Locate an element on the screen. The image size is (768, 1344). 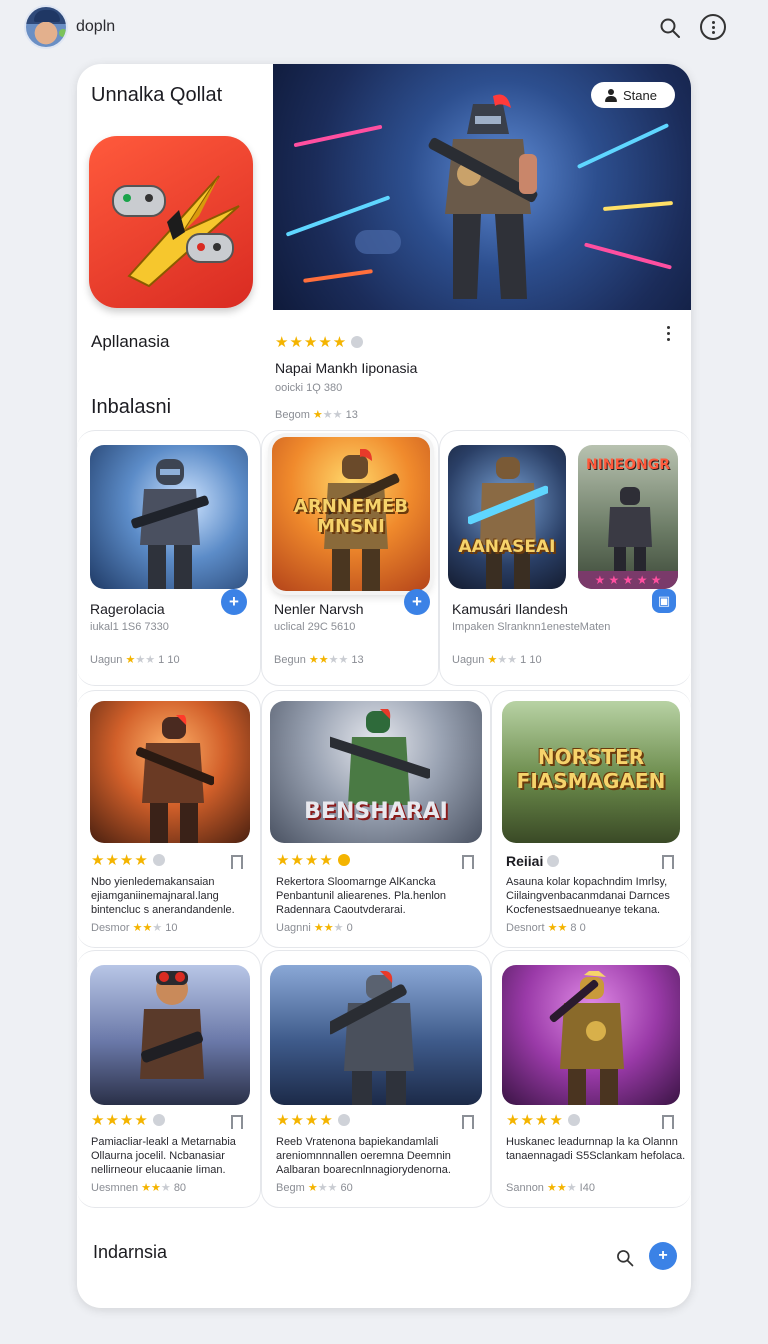
badge-icon is located at coordinates (357, 342).